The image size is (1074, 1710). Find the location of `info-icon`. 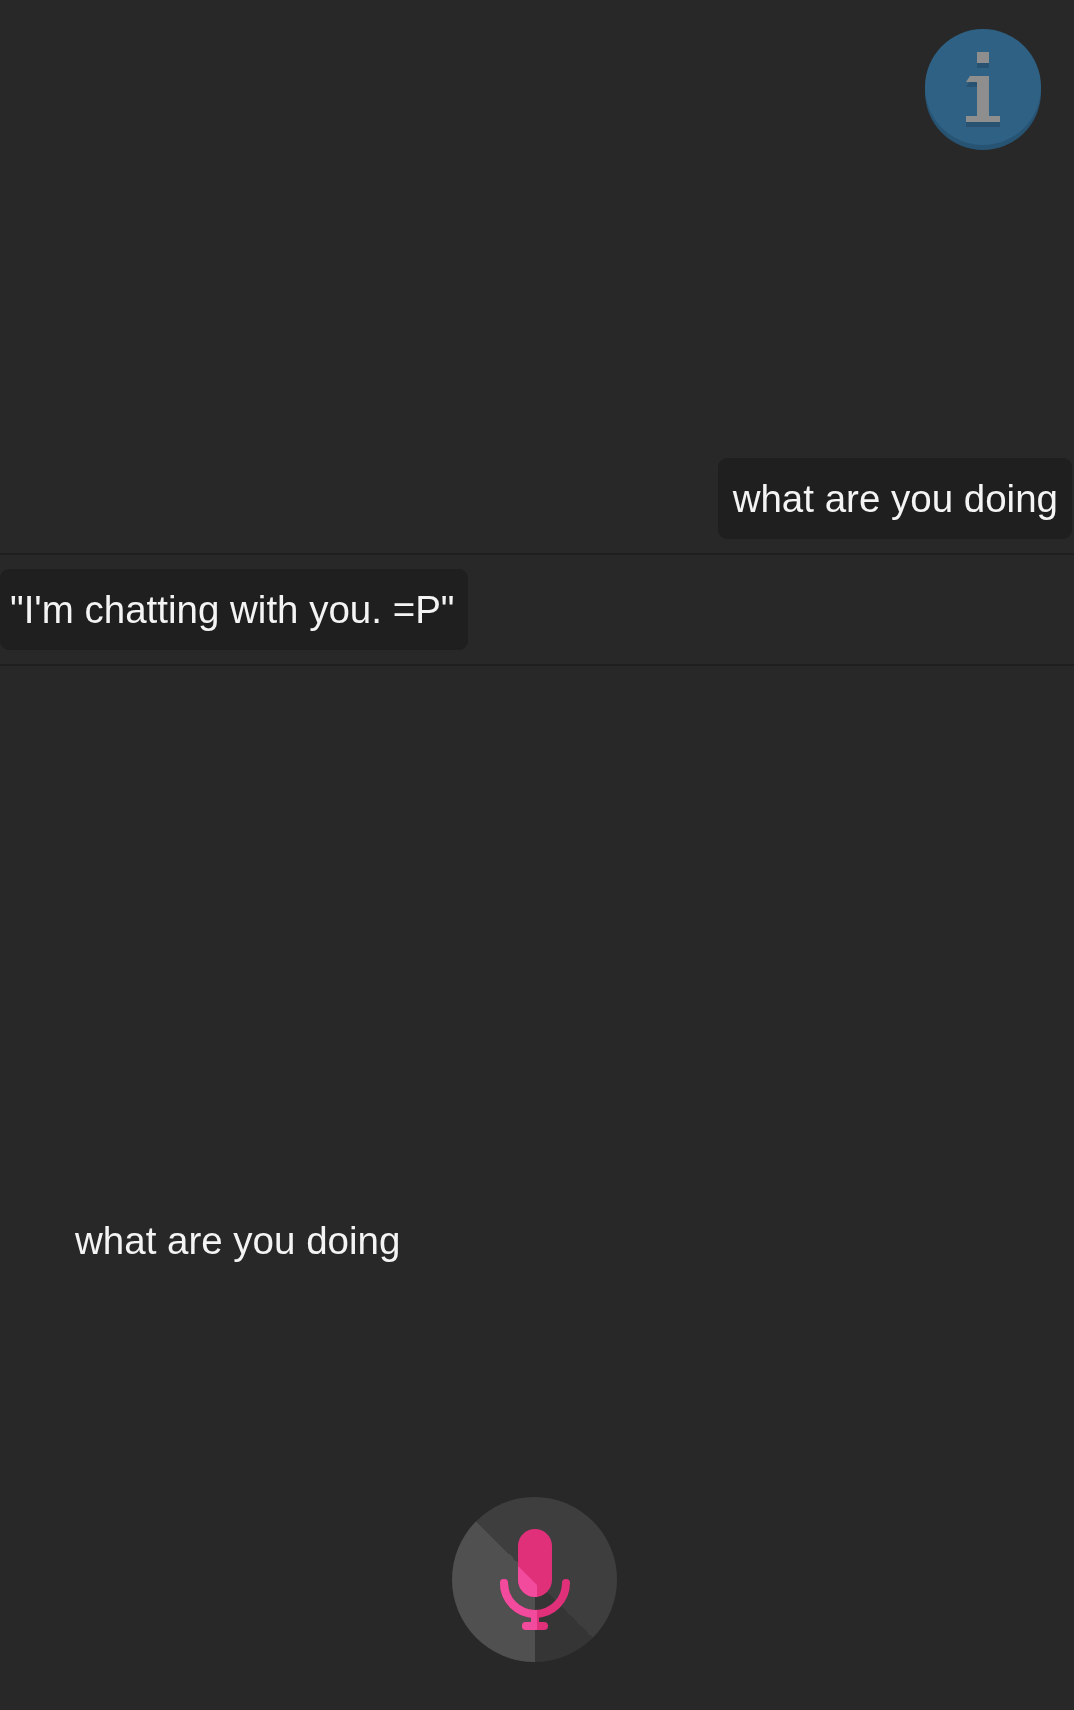

info-icon is located at coordinates (983, 90).